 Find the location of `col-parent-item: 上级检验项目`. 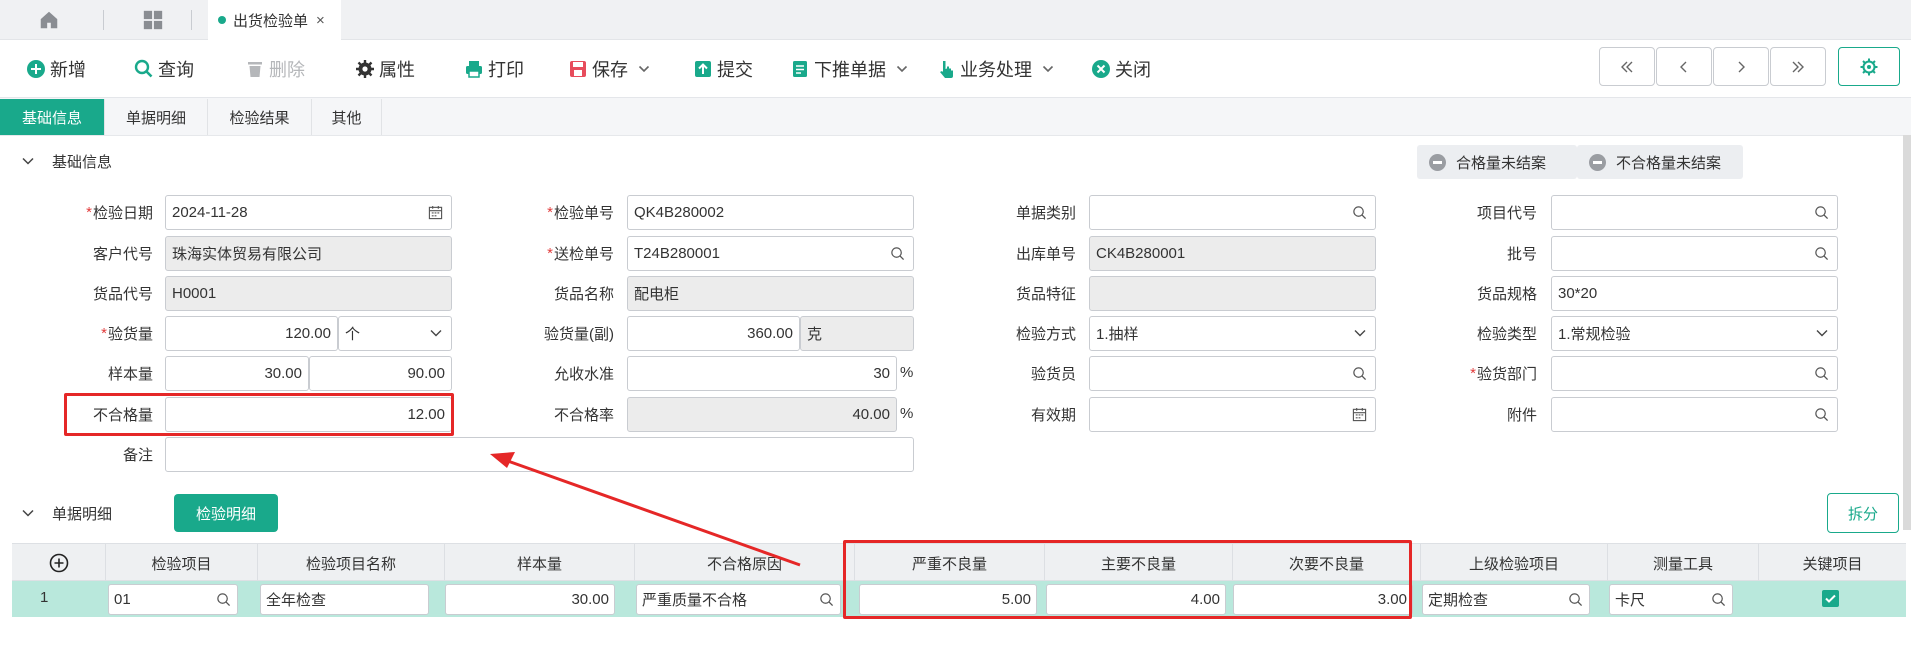

col-parent-item: 上级检验项目 is located at coordinates (1514, 563).